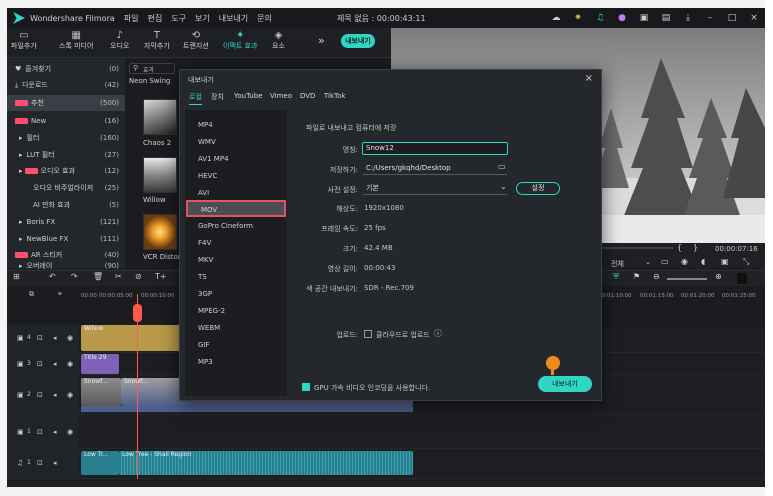 The height and width of the screenshot is (496, 773). What do you see at coordinates (66, 155) in the screenshot?
I see `category-item: ▸ LUT 필터 (27)` at bounding box center [66, 155].